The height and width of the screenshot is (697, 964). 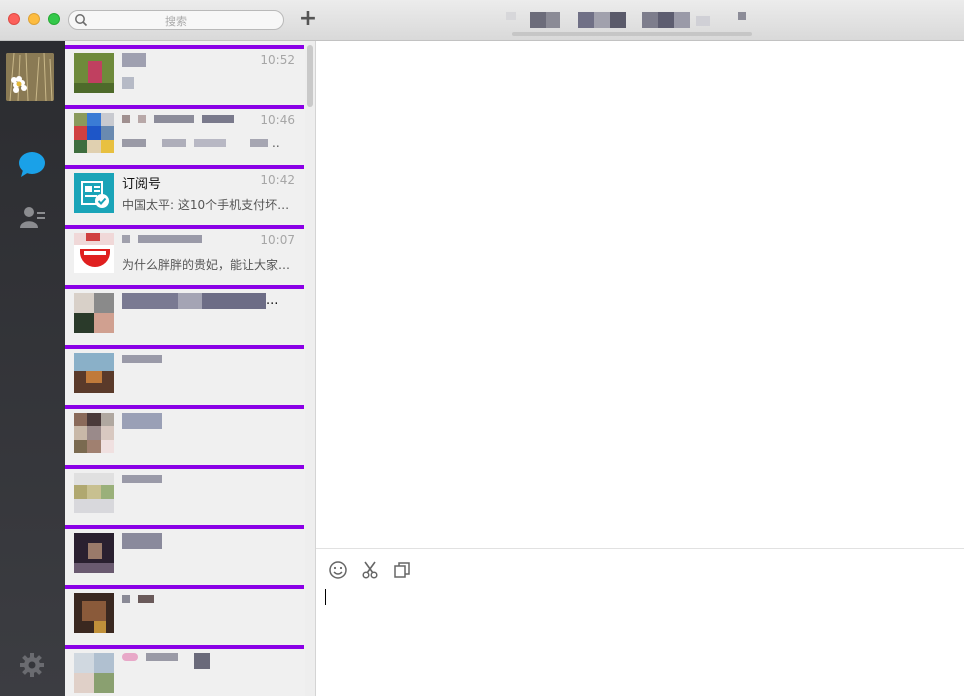 I want to click on search-input: 搜索, so click(x=176, y=20).